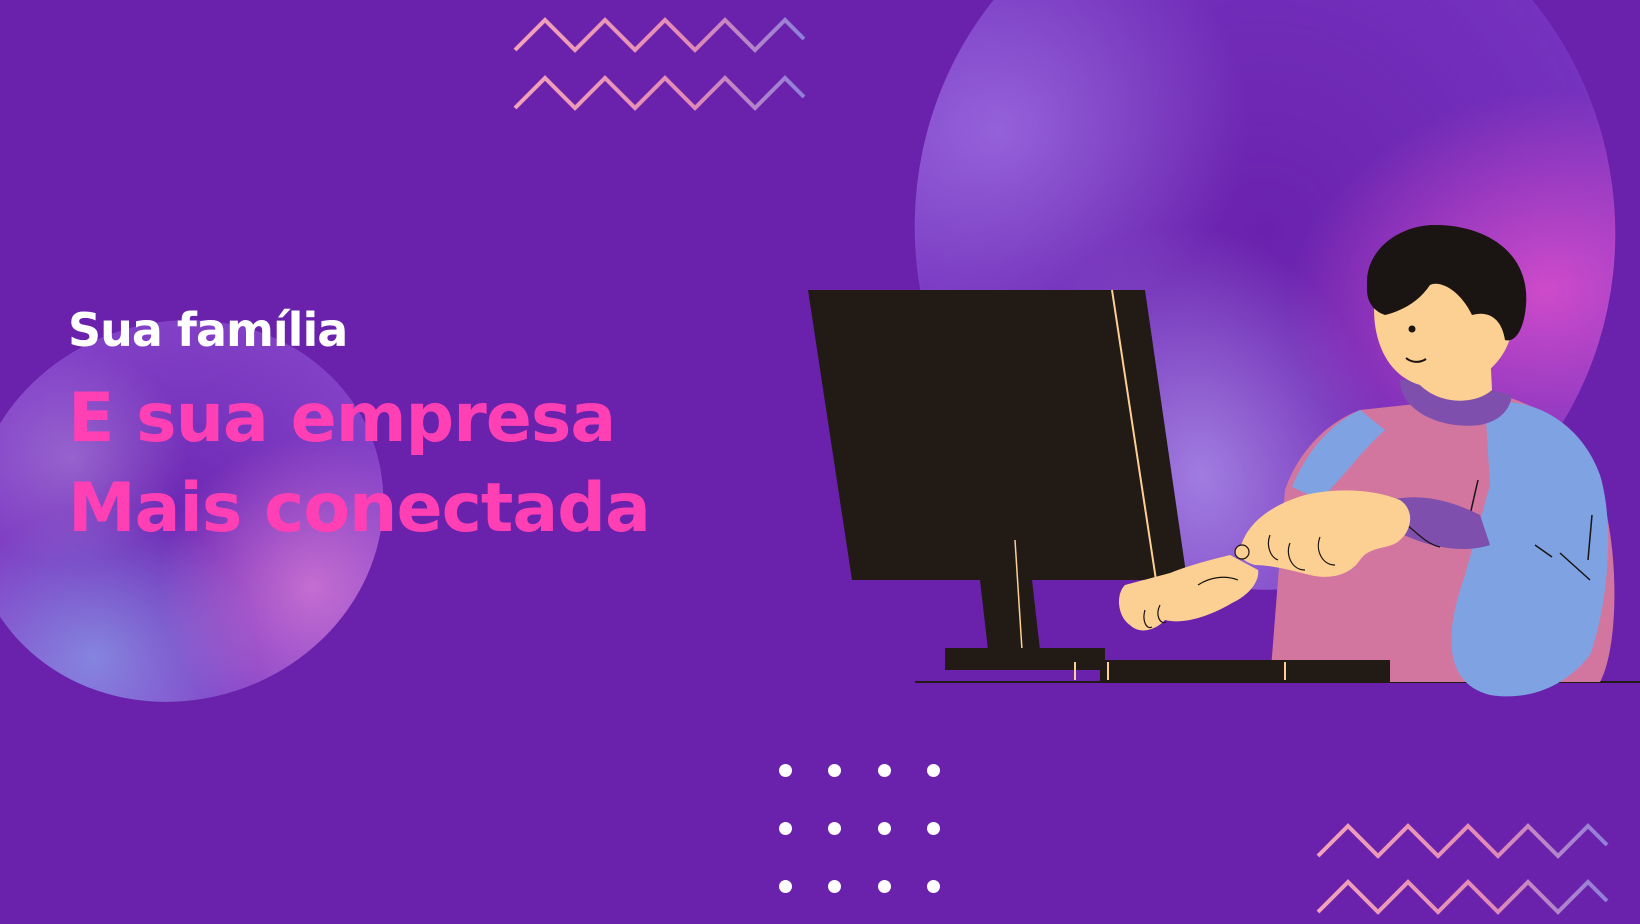  I want to click on zigzag-top, so click(659, 64).